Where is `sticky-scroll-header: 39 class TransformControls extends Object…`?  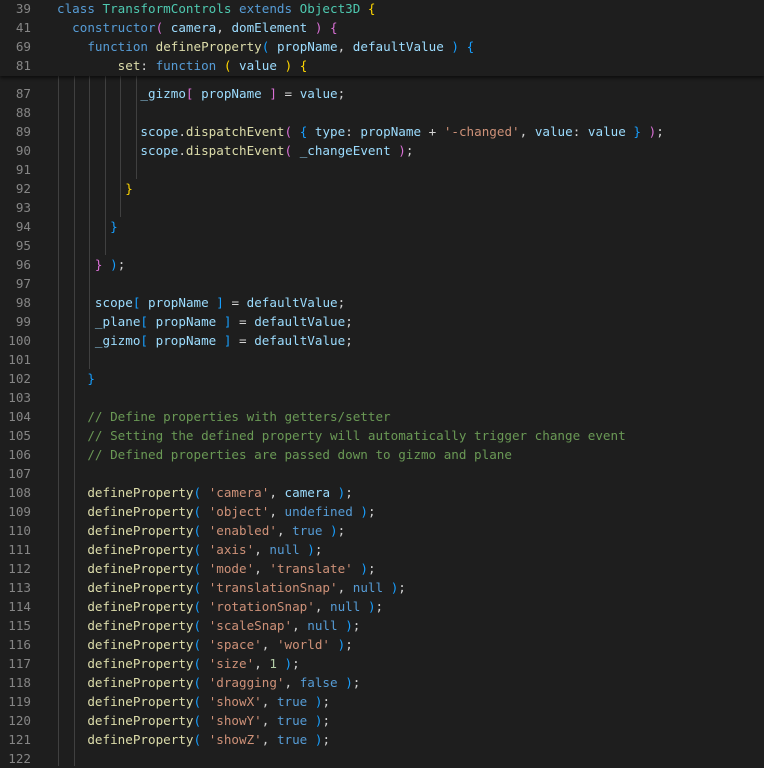 sticky-scroll-header: 39 class TransformControls extends Object… is located at coordinates (382, 38).